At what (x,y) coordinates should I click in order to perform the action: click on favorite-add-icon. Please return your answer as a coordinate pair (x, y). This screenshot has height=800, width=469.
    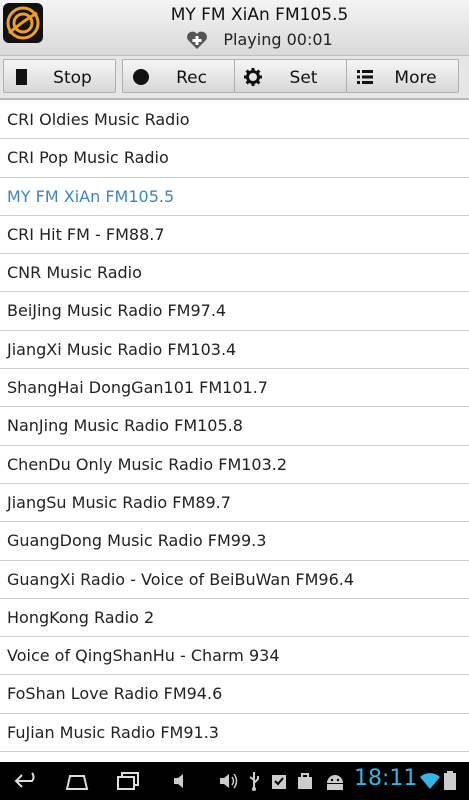
    Looking at the image, I should click on (197, 40).